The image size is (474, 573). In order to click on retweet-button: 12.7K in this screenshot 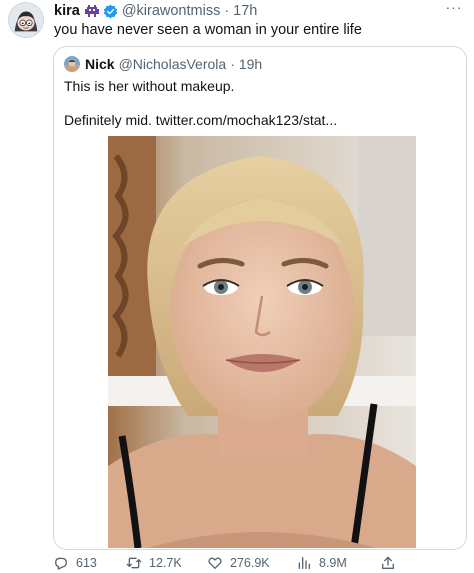, I will do `click(154, 563)`.